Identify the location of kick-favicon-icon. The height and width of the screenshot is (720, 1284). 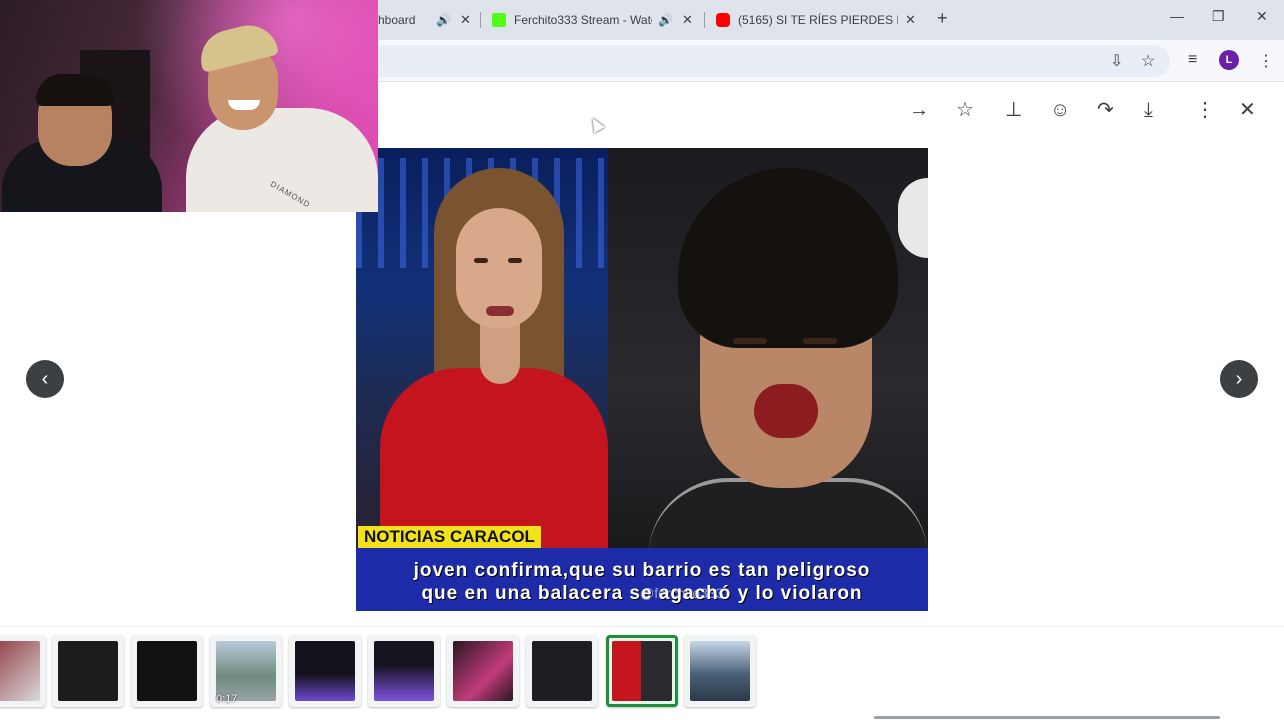
(499, 20).